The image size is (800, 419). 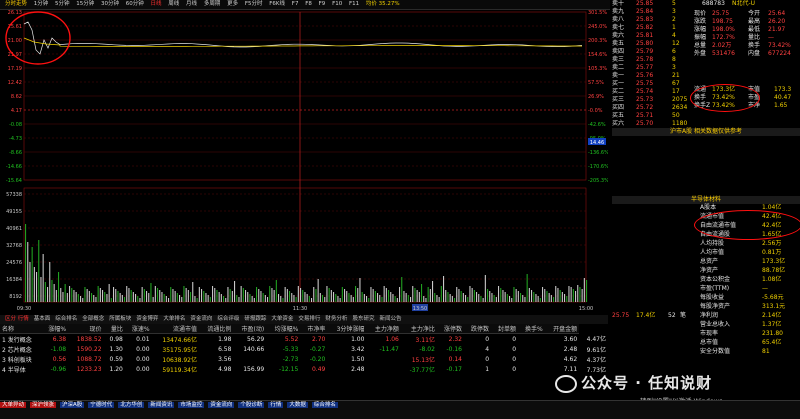 What do you see at coordinates (66, 319) in the screenshot?
I see `tab-item: 综合排名` at bounding box center [66, 319].